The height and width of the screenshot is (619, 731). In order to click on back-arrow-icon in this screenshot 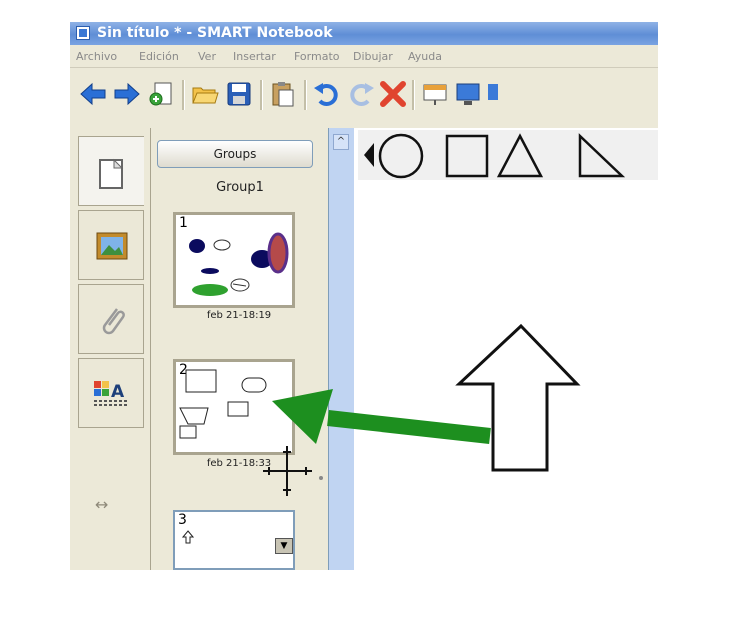, I will do `click(93, 94)`.